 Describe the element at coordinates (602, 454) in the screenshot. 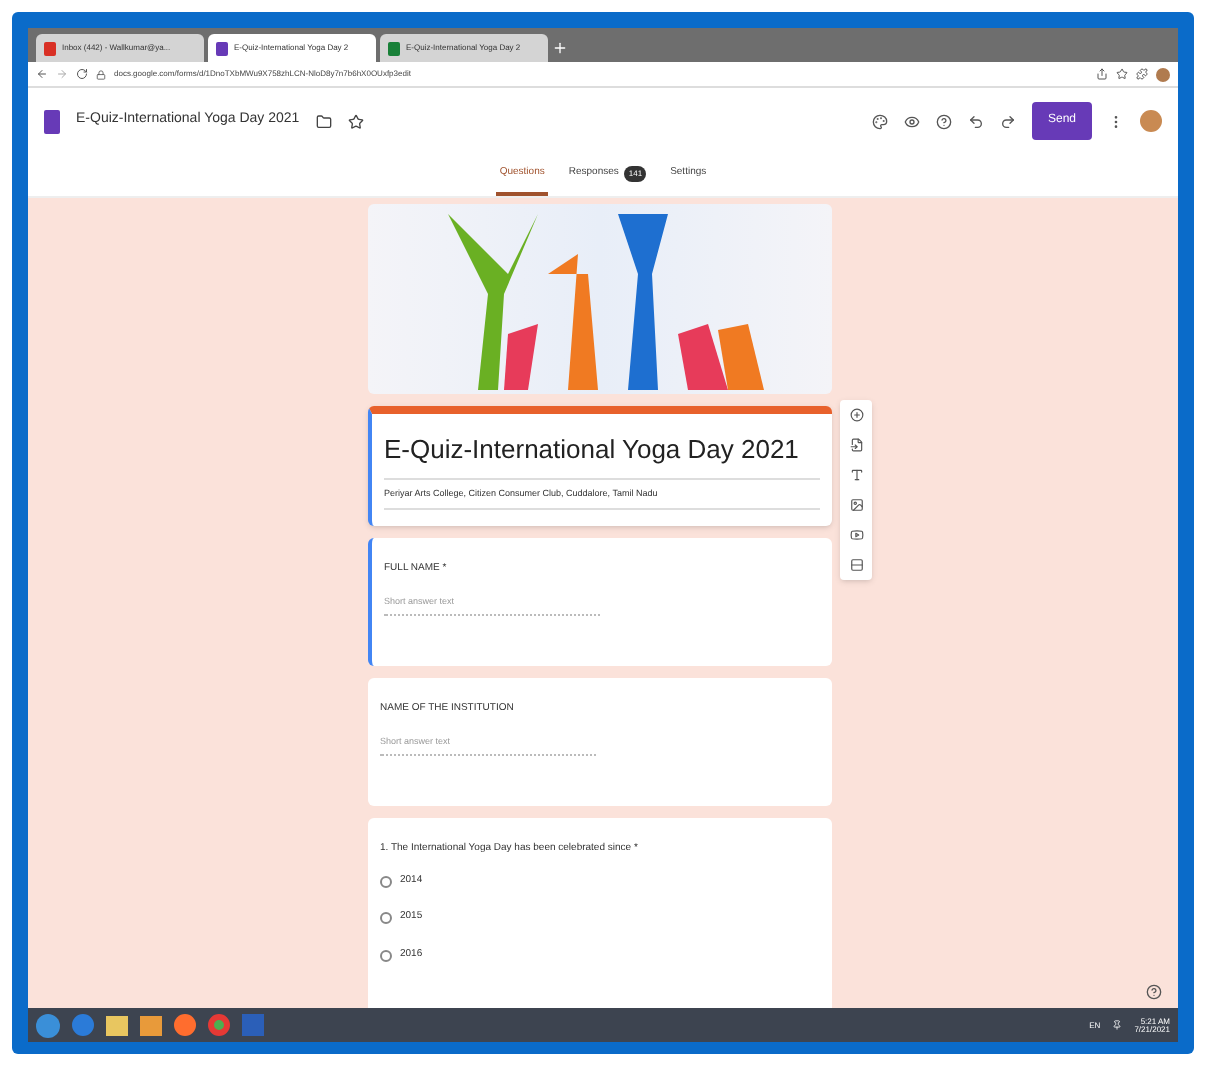

I see `form-title: E-Quiz-International Yoga Day 2021` at that location.